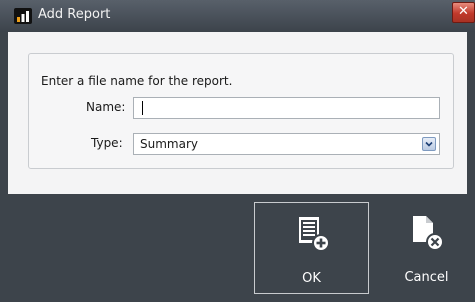  I want to click on instruction-text: Enter a file name for the report., so click(137, 81).